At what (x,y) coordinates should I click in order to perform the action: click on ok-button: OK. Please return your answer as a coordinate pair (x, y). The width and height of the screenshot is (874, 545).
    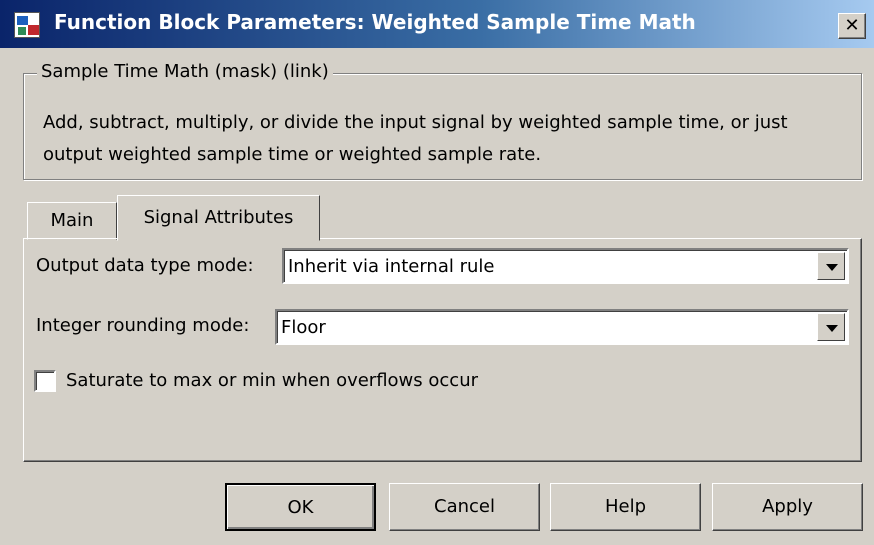
    Looking at the image, I should click on (300, 507).